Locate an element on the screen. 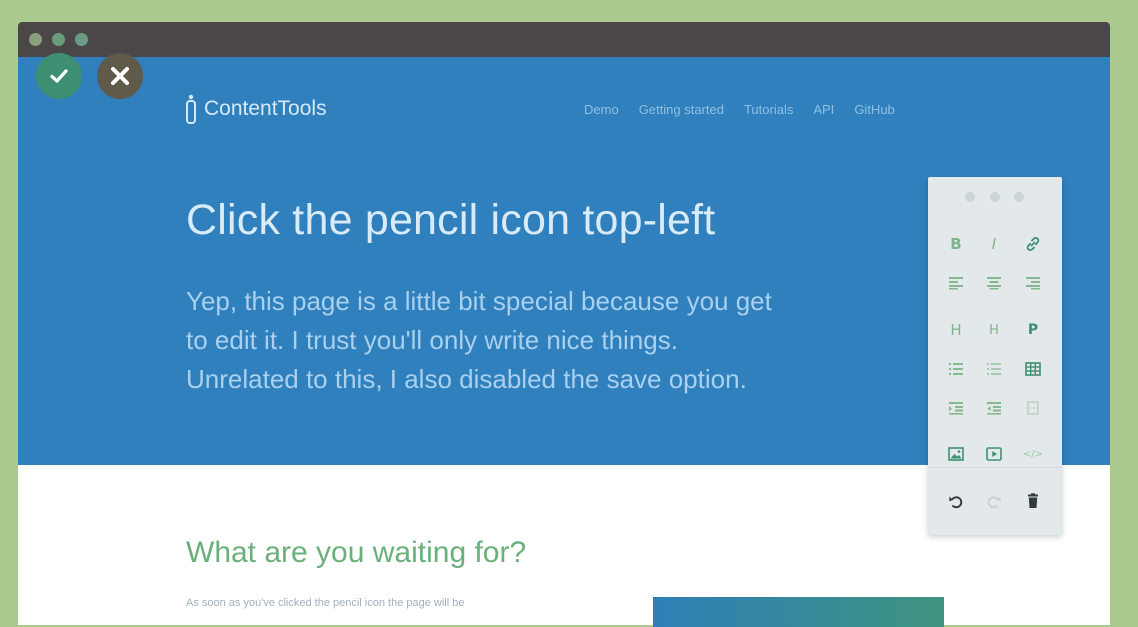 The image size is (1138, 627). pencil-logo-icon is located at coordinates (191, 109).